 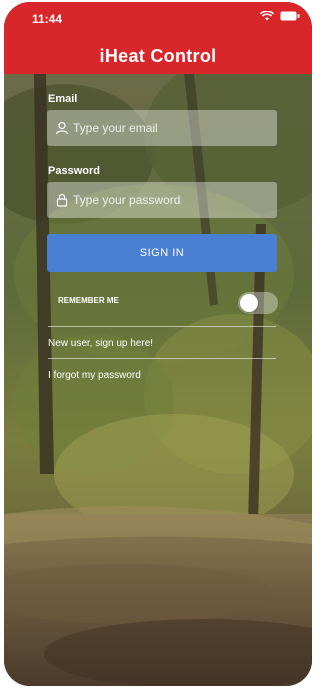 I want to click on app-header: 11:44 iHeat Control, so click(x=158, y=38).